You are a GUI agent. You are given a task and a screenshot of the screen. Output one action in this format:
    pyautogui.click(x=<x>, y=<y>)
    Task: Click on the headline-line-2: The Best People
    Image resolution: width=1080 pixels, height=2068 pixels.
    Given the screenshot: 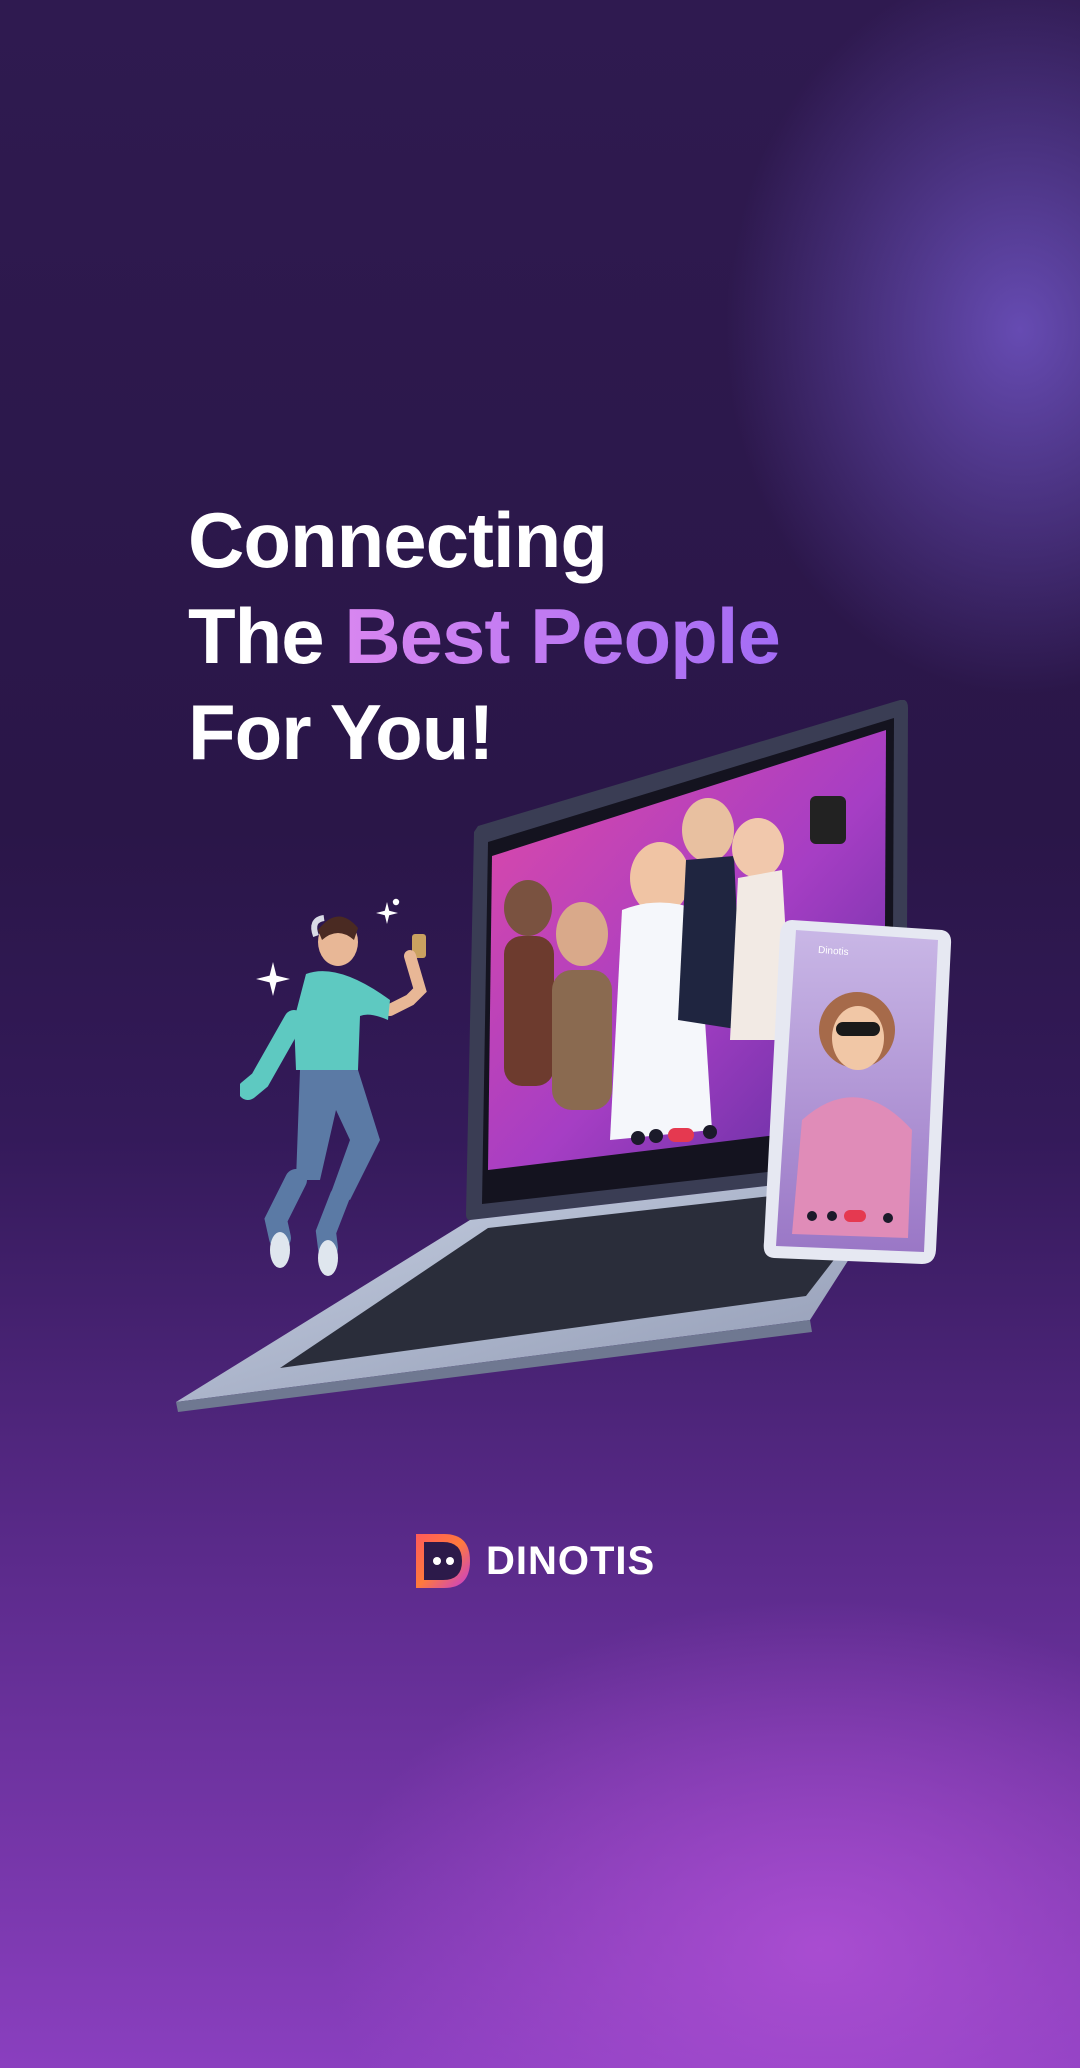 What is the action you would take?
    pyautogui.click(x=484, y=636)
    